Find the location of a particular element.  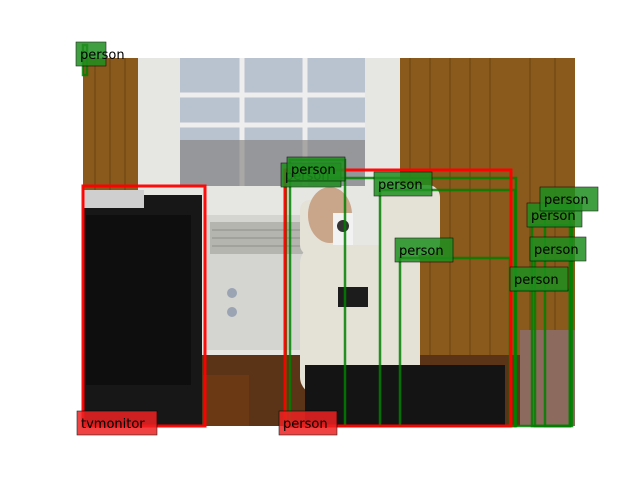

detection-label-text: tvmonitor is located at coordinates (113, 424).